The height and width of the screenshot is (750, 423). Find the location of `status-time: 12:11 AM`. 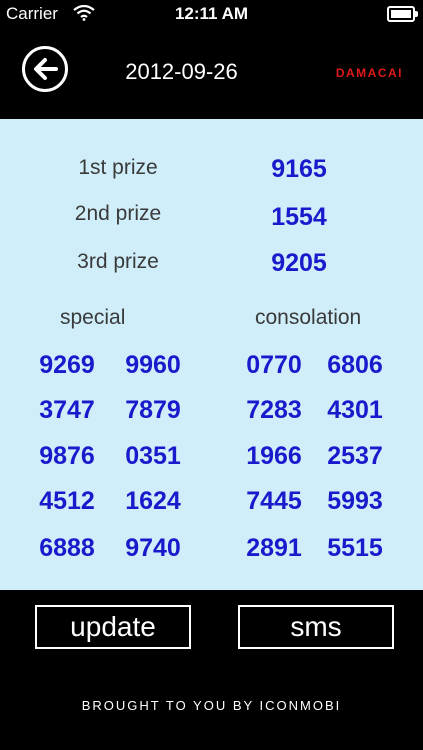

status-time: 12:11 AM is located at coordinates (211, 13).